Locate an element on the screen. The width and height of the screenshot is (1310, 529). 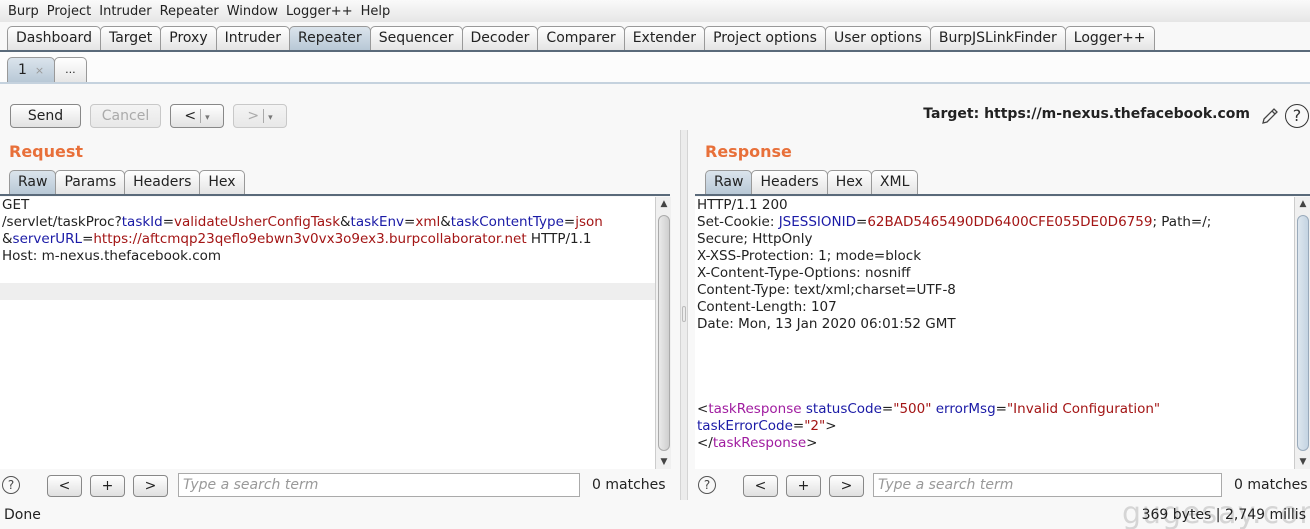
response-search-help-icon: ? is located at coordinates (707, 485).